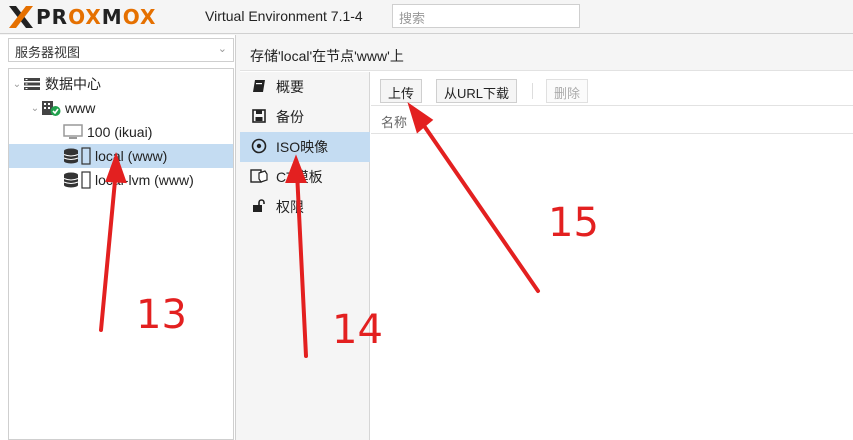 This screenshot has height=440, width=853. Describe the element at coordinates (259, 87) in the screenshot. I see `book-icon` at that location.